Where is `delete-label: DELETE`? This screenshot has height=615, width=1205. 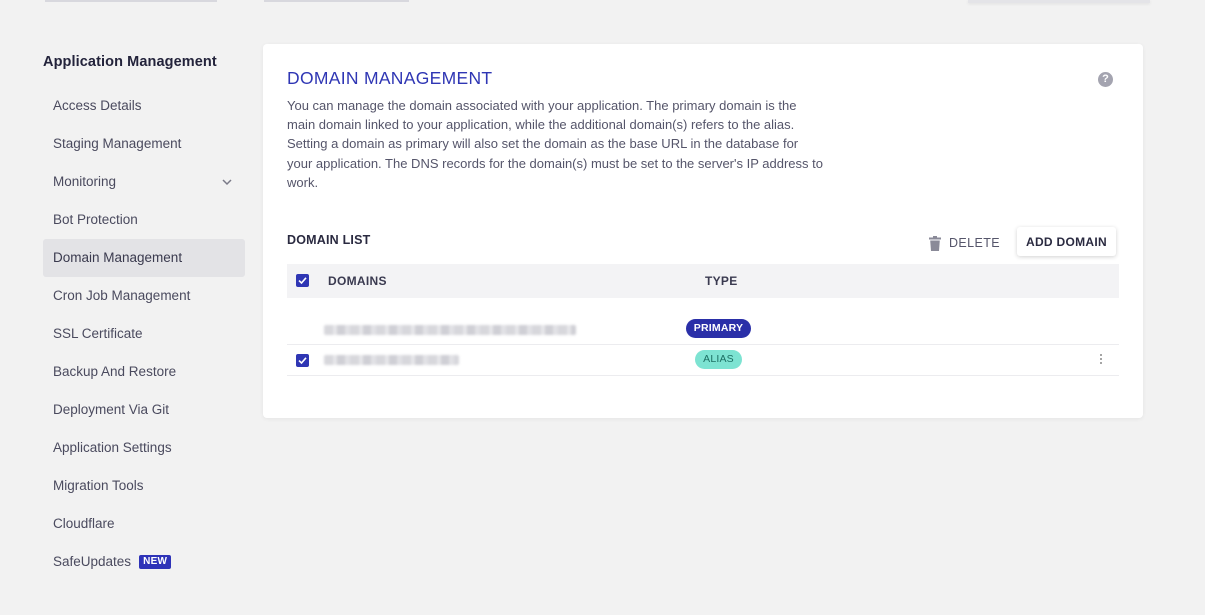
delete-label: DELETE is located at coordinates (975, 243).